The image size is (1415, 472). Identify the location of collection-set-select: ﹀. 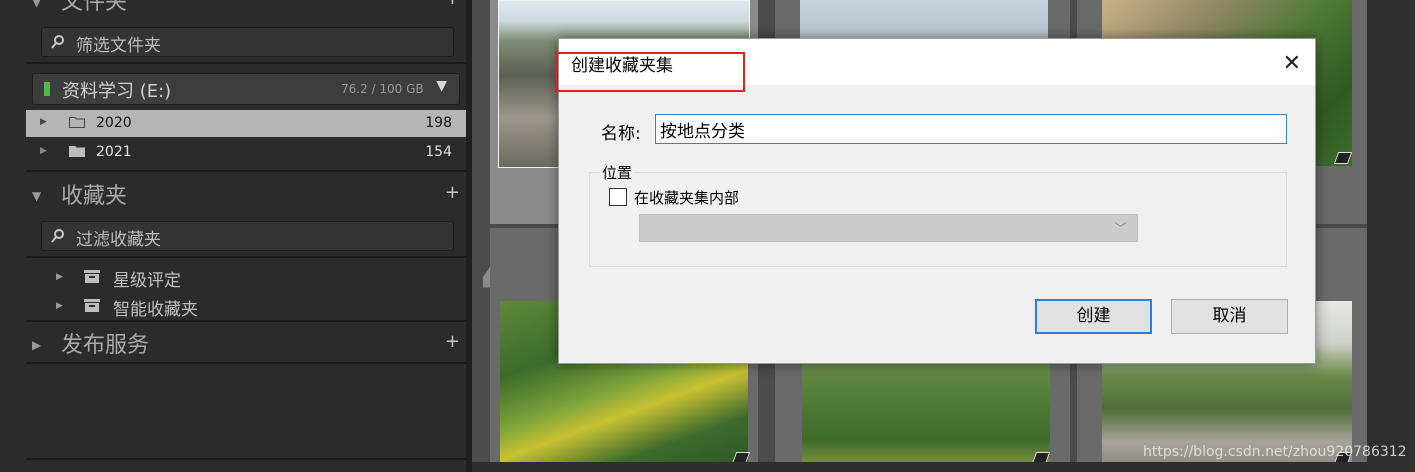
(888, 228).